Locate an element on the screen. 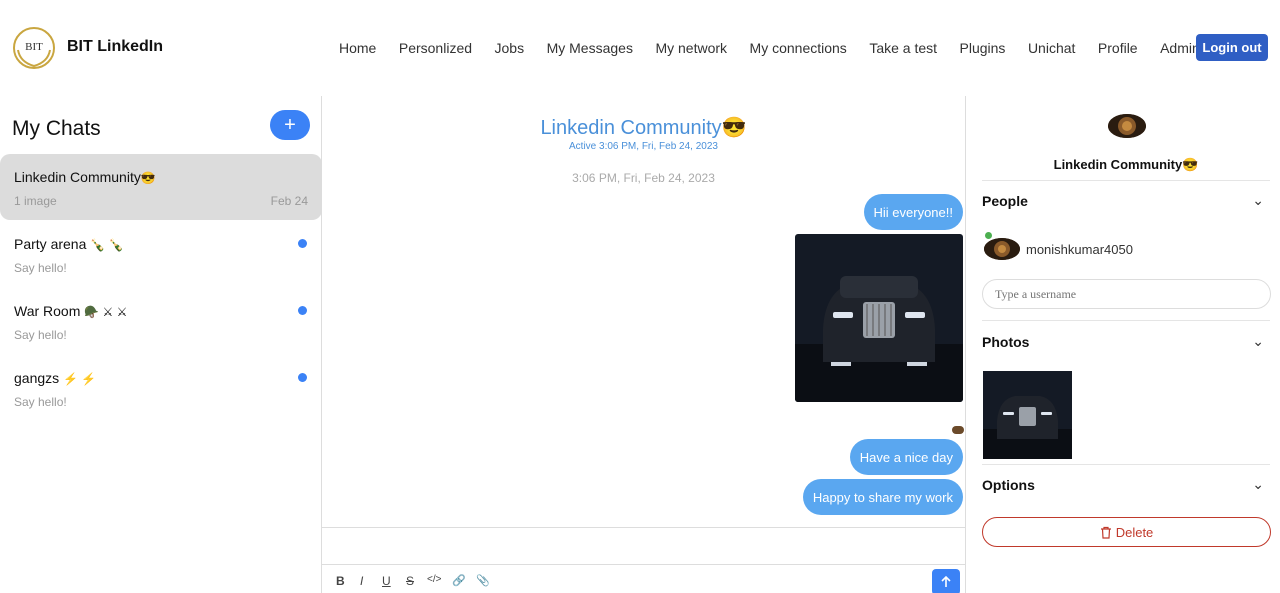 The width and height of the screenshot is (1280, 593). chat-item-gangzs: gangzs ⚡ ⚡ Say hello! is located at coordinates (161, 388).